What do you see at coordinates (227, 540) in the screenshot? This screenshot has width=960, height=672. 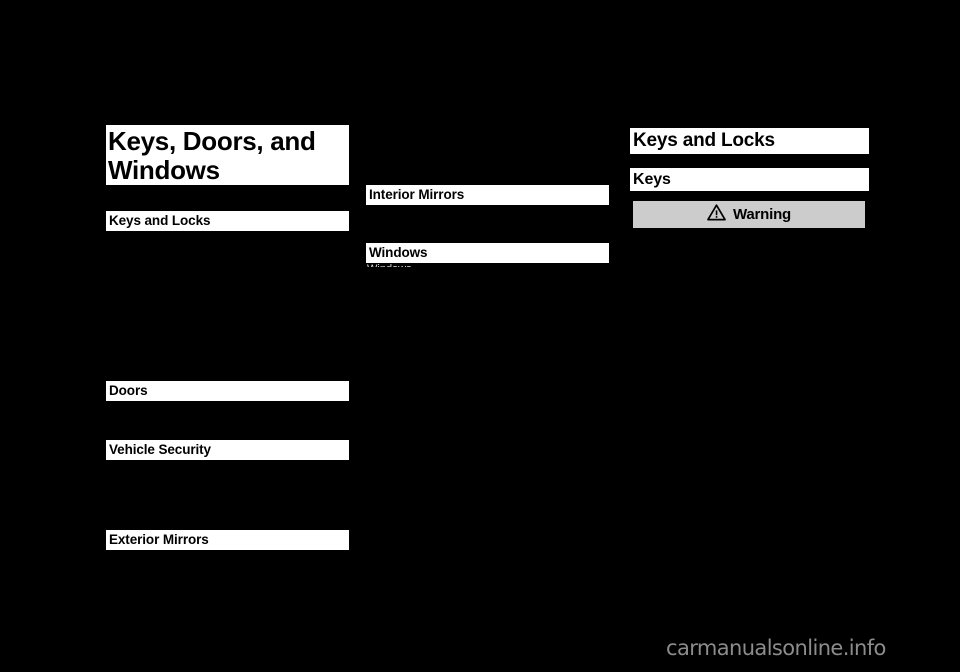 I see `section-heading-exterior-mirrors: Exterior Mirrors` at bounding box center [227, 540].